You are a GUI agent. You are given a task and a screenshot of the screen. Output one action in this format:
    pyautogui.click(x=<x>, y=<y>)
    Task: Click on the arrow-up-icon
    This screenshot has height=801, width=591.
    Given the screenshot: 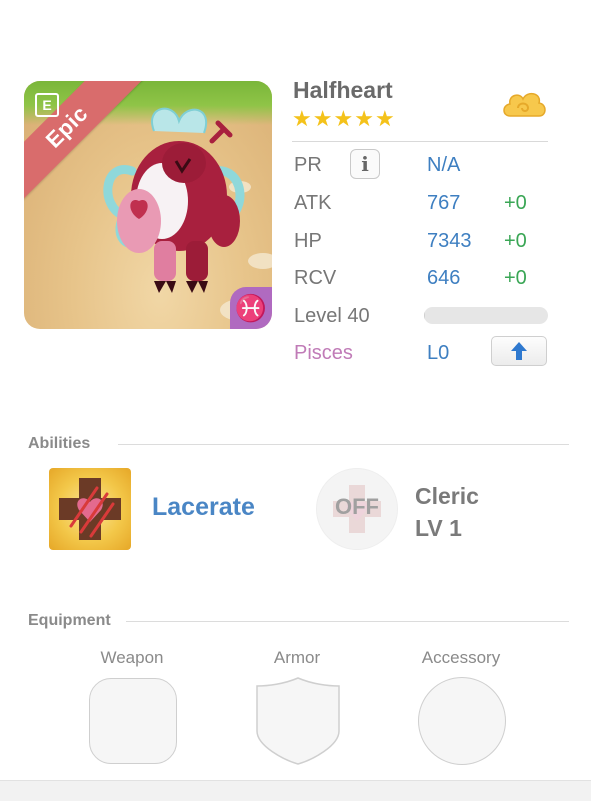 What is the action you would take?
    pyautogui.click(x=519, y=351)
    